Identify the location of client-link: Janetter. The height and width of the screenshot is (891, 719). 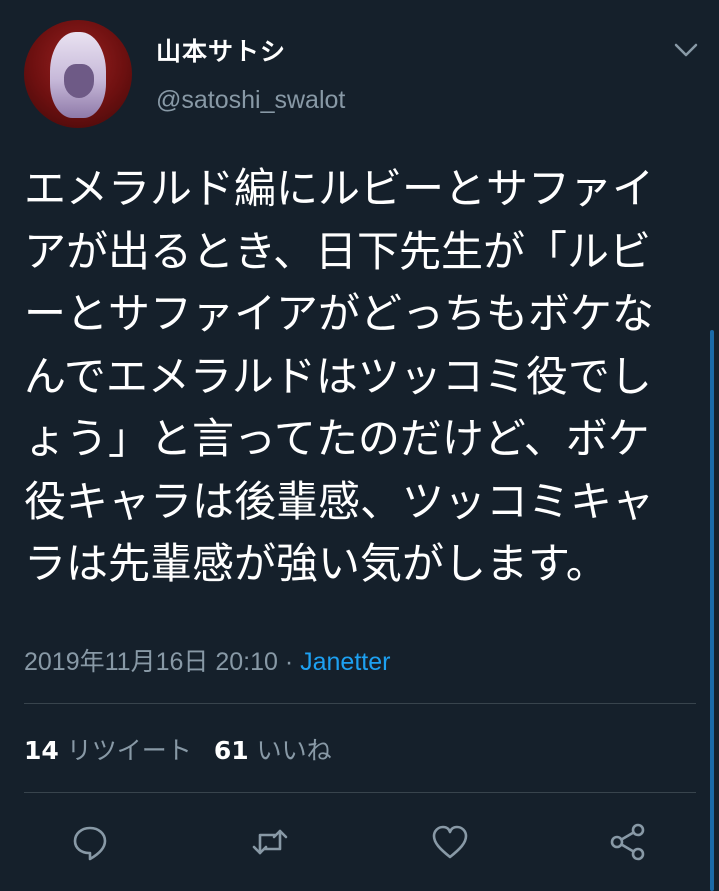
(345, 662).